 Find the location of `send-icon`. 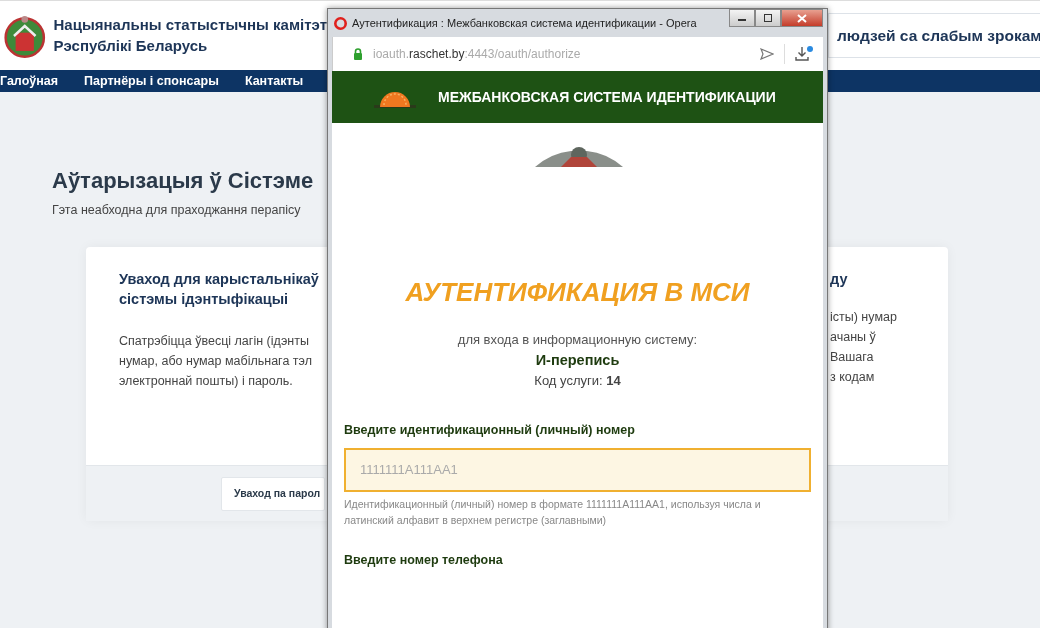

send-icon is located at coordinates (767, 54).